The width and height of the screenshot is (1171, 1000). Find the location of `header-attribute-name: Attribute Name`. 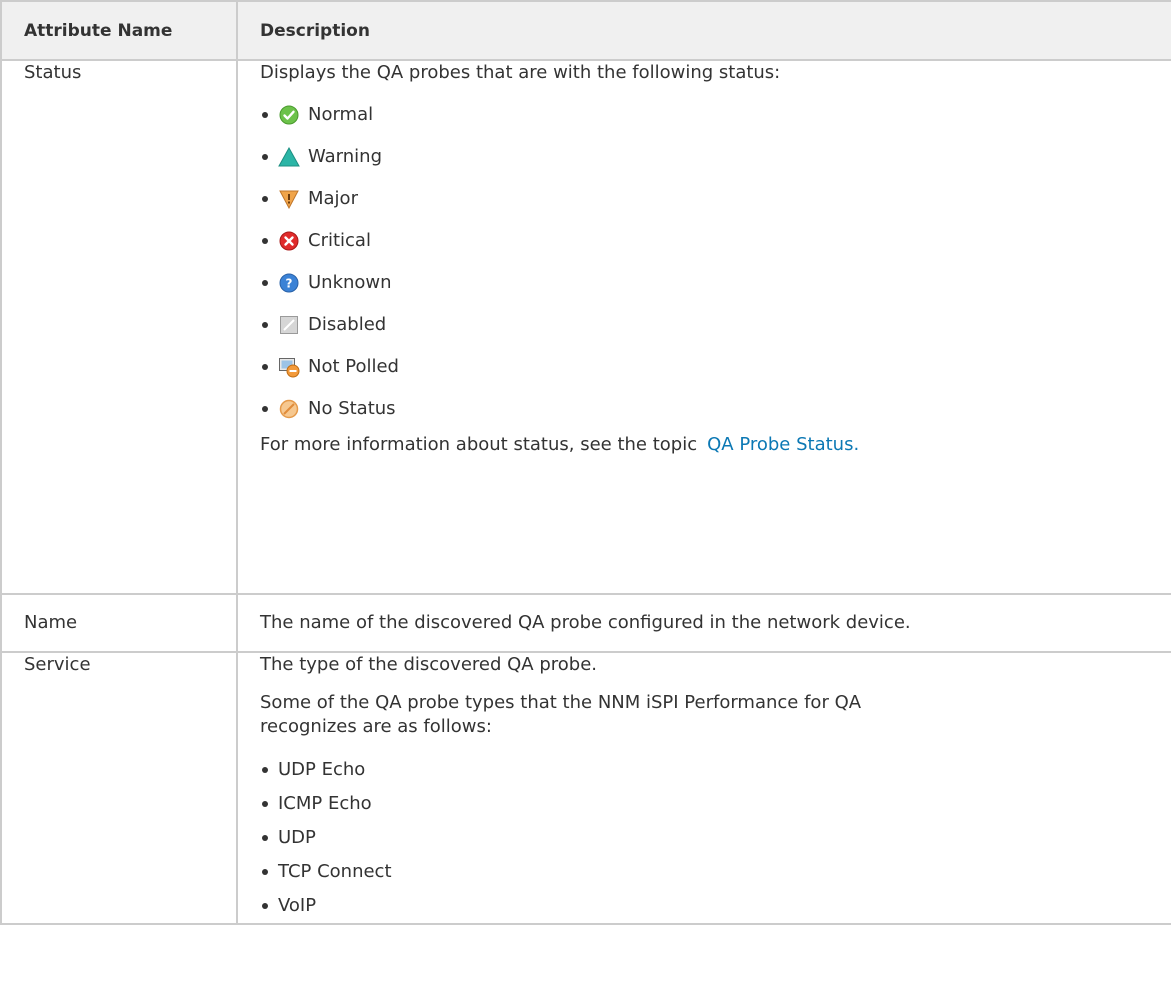

header-attribute-name: Attribute Name is located at coordinates (119, 30).